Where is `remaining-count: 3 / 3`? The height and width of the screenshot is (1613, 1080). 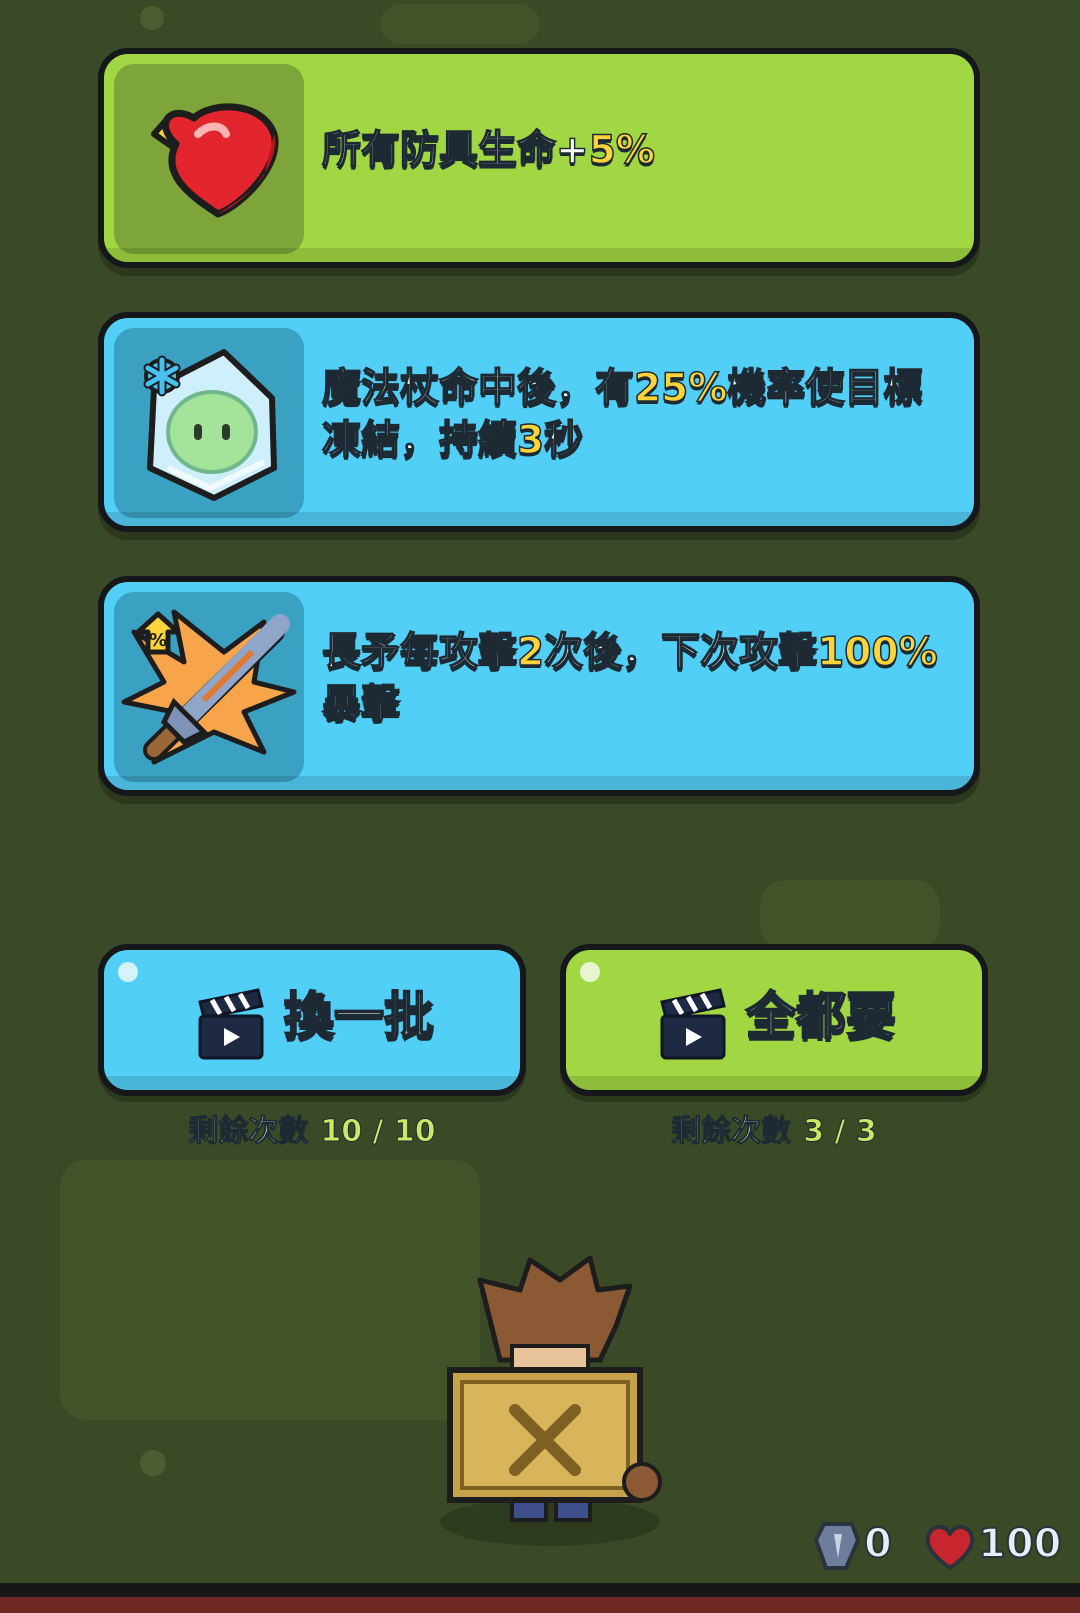 remaining-count: 3 / 3 is located at coordinates (840, 1132).